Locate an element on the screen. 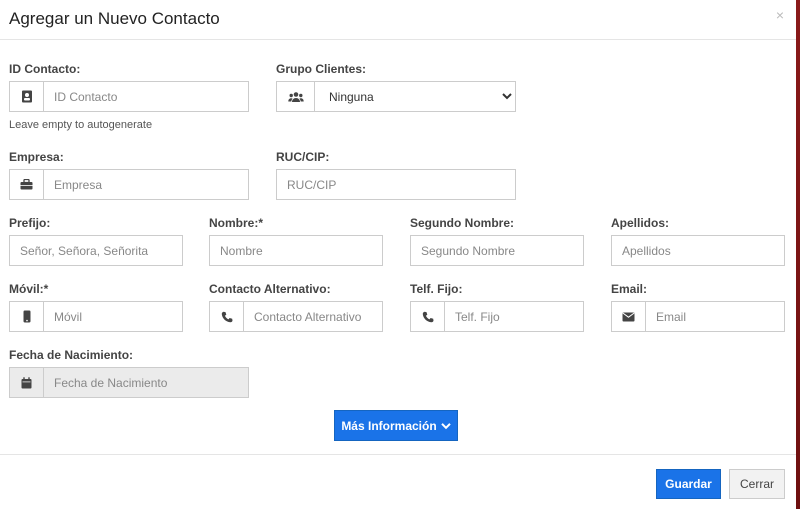  empresa-group is located at coordinates (129, 184).